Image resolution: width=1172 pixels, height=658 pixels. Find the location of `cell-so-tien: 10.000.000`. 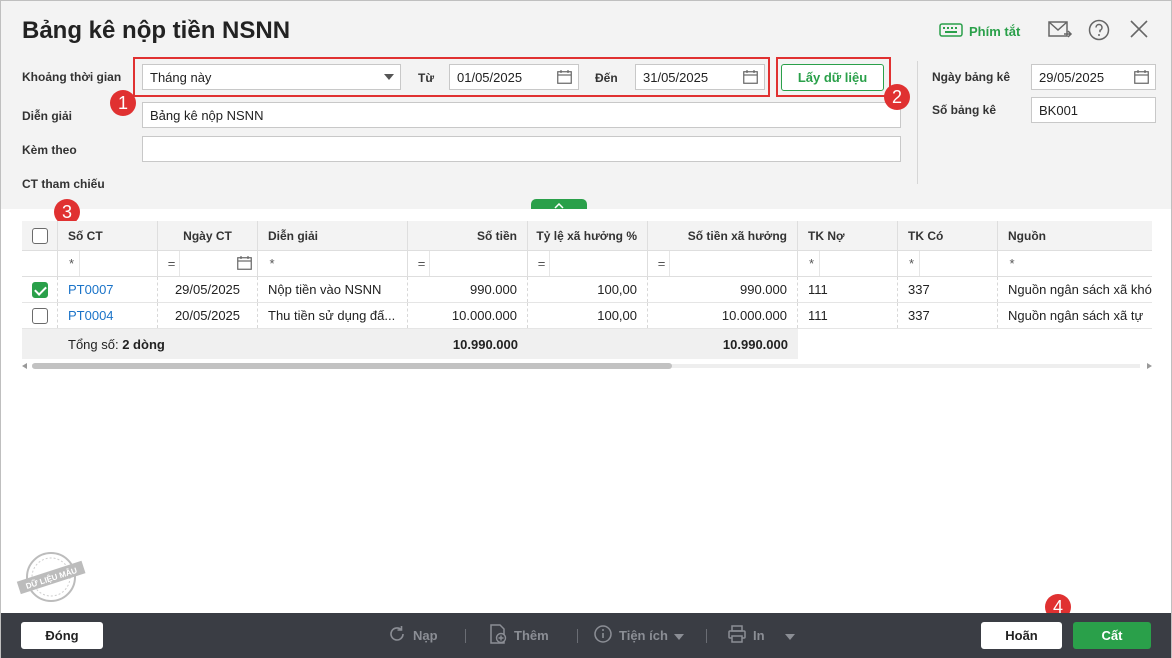

cell-so-tien: 10.000.000 is located at coordinates (468, 315).